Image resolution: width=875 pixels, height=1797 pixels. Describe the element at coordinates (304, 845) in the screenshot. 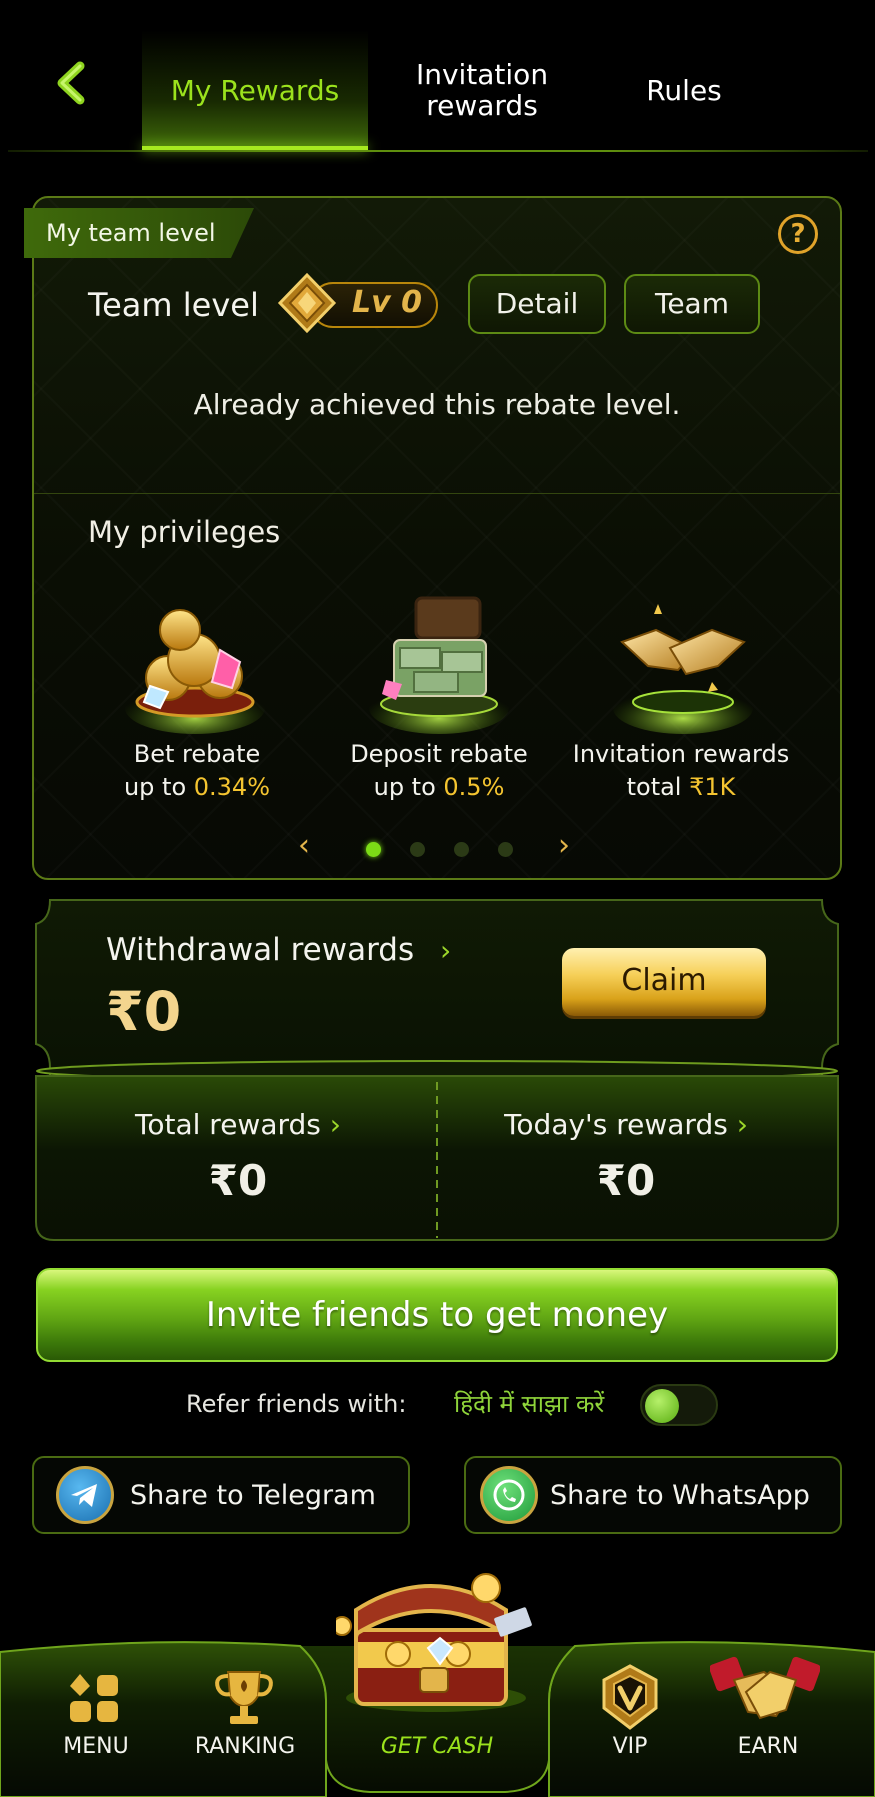

I see `carousel-prev-chevron-icon: ‹` at that location.